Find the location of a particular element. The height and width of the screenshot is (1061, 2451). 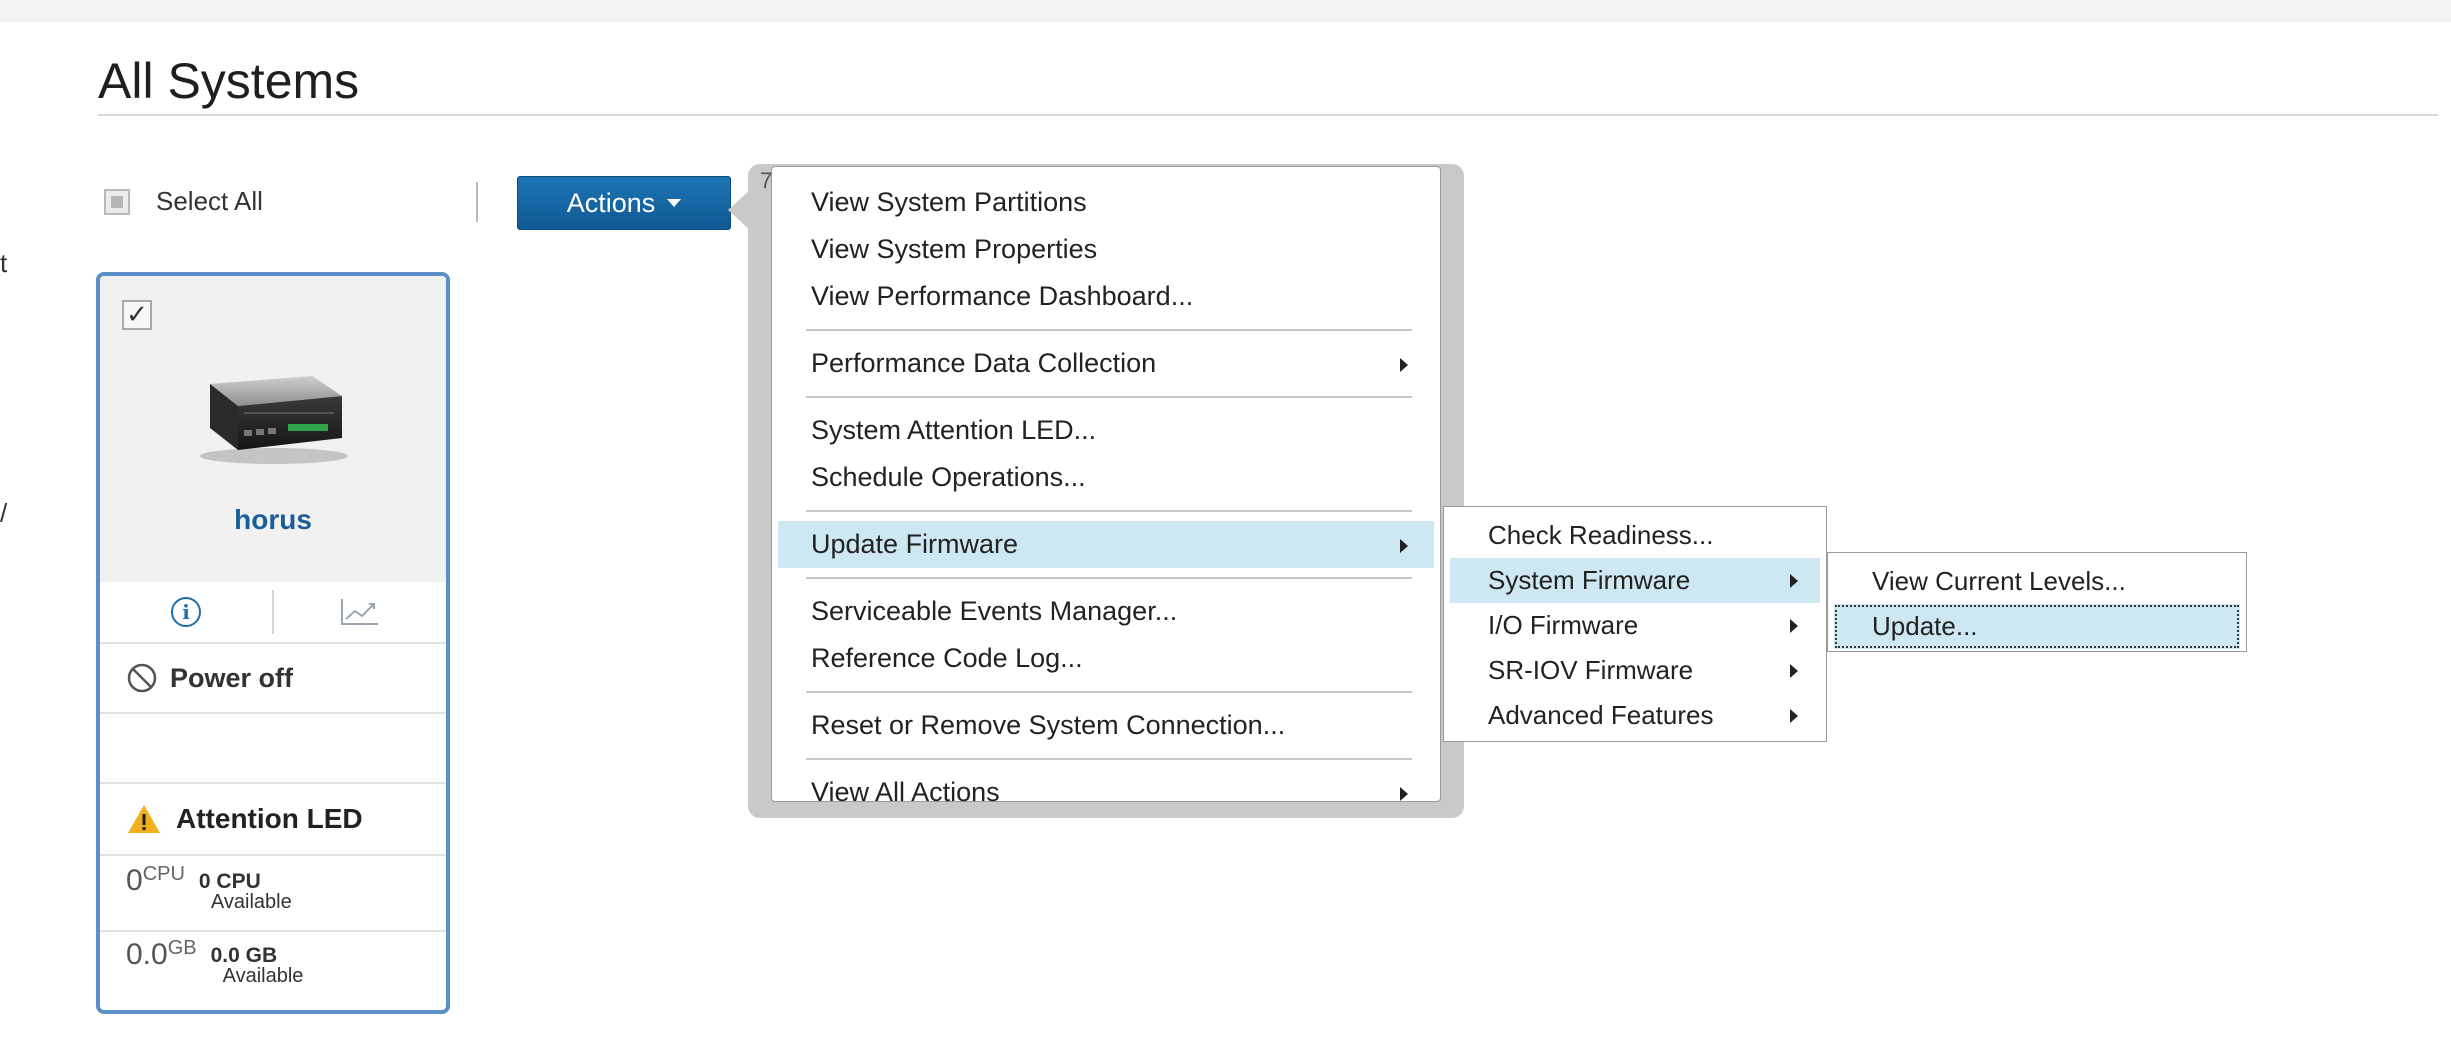

menu-item-system-firmware: System Firmware is located at coordinates (1635, 580).